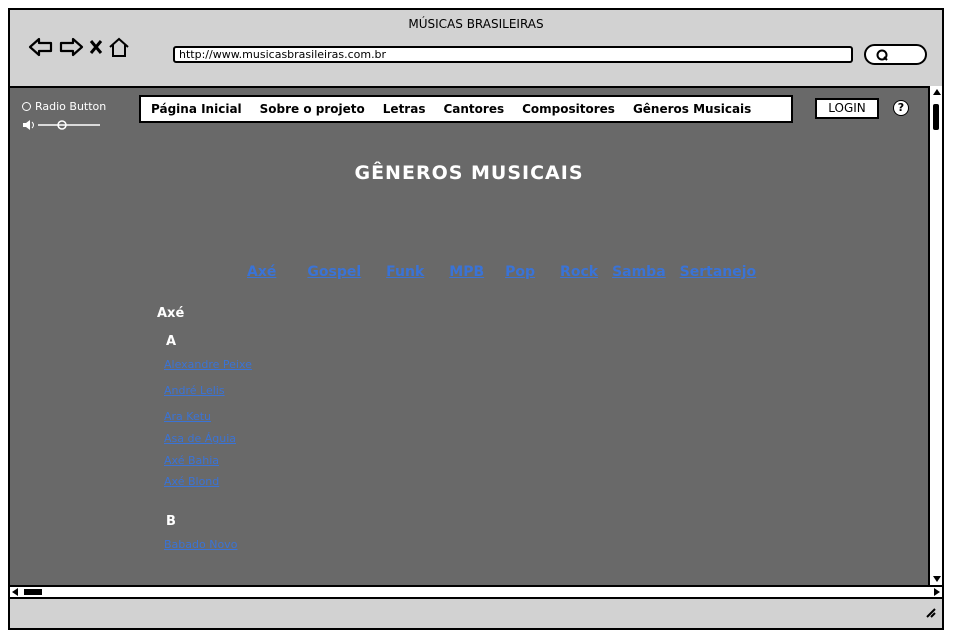  Describe the element at coordinates (191, 481) in the screenshot. I see `artist-link: Axé Blond` at that location.